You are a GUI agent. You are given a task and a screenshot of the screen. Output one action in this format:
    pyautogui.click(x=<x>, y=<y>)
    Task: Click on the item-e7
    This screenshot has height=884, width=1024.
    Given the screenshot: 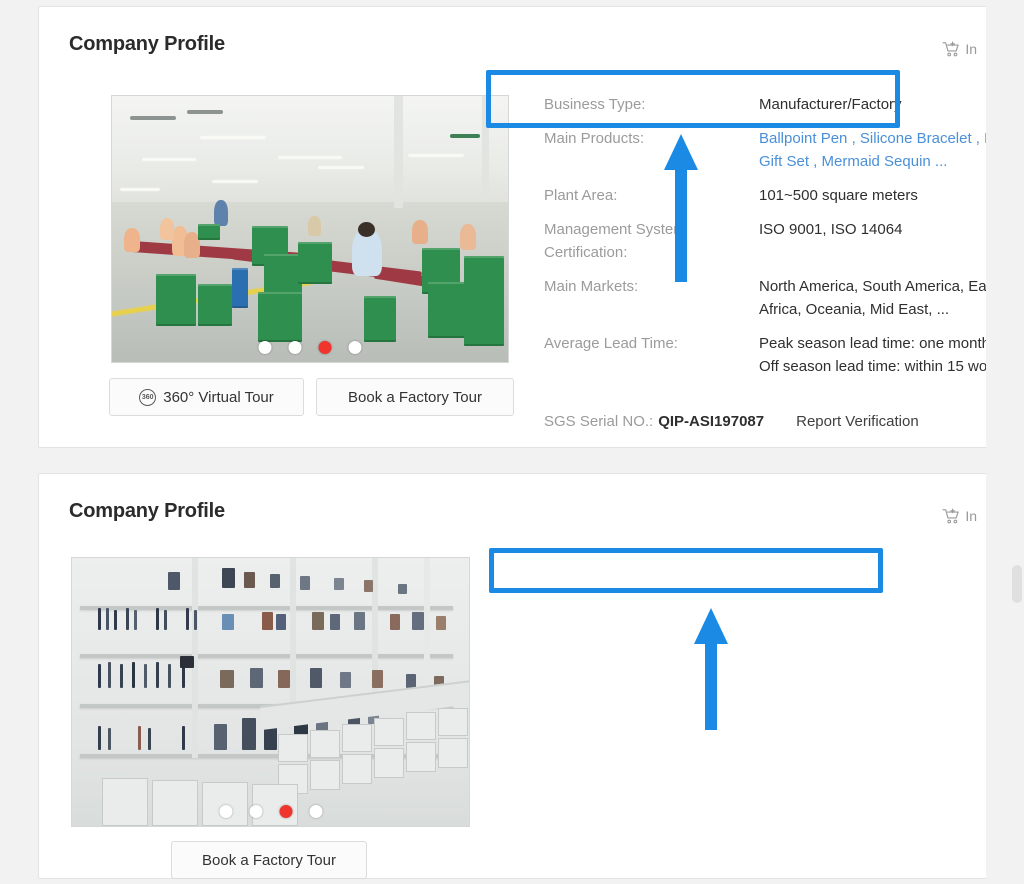 What is the action you would take?
    pyautogui.click(x=249, y=734)
    